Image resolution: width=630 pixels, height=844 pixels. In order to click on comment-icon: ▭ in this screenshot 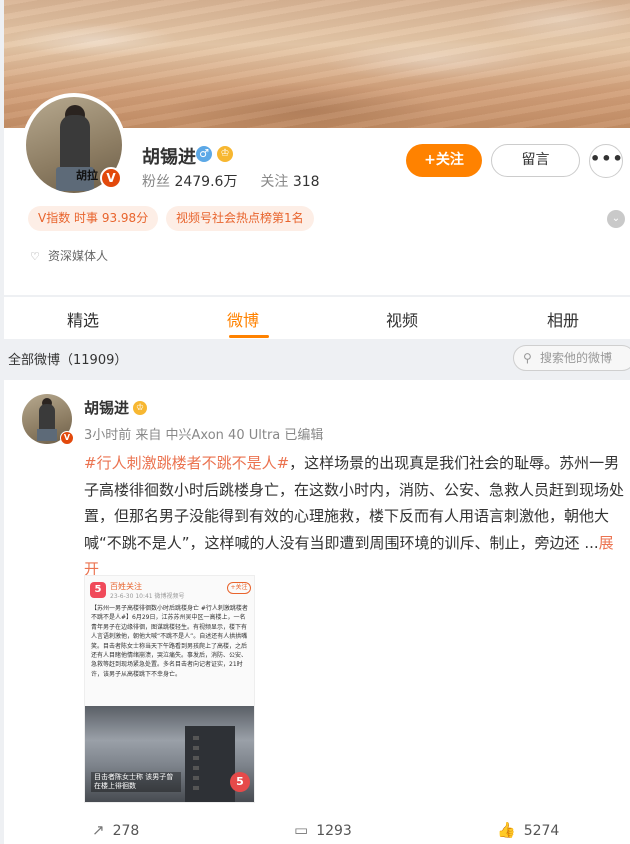, I will do `click(301, 830)`.